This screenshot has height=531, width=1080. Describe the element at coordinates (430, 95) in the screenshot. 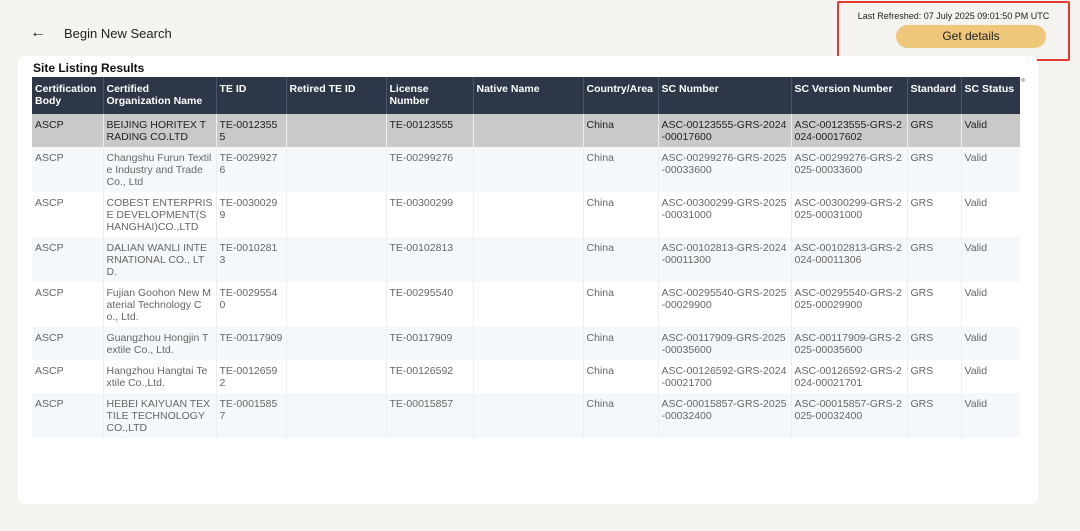

I see `column-header: License Number` at that location.